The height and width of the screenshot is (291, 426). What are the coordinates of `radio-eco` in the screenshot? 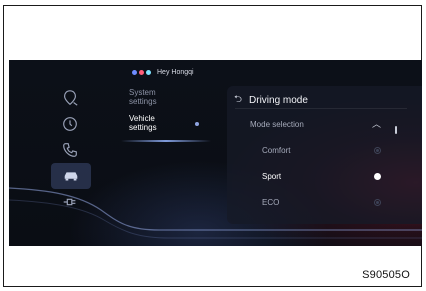 It's located at (377, 202).